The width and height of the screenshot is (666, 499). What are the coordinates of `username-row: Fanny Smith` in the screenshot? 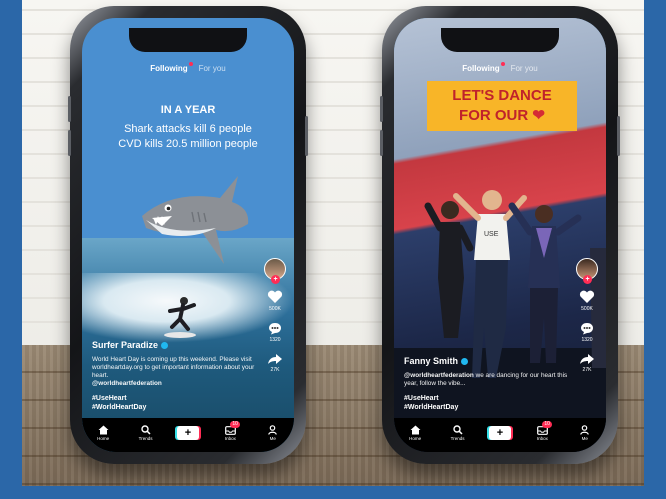 It's located at (489, 361).